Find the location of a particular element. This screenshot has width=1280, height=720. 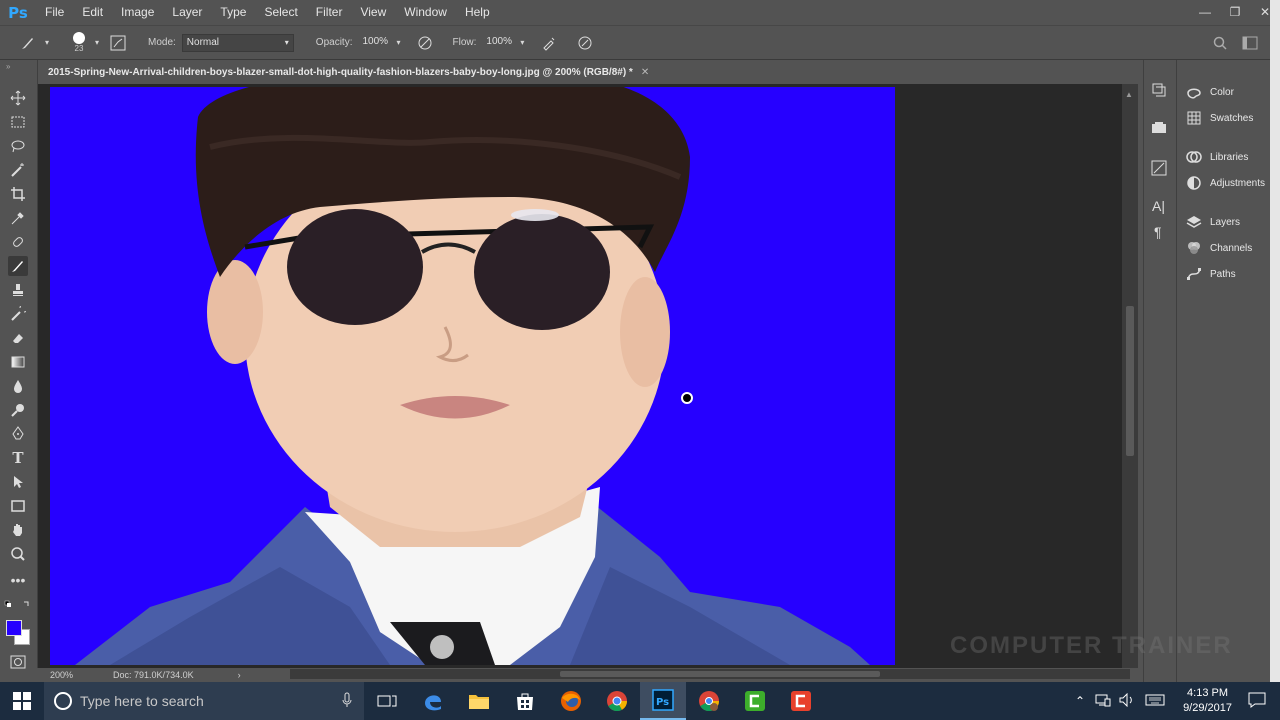

blur-icon is located at coordinates (18, 386).